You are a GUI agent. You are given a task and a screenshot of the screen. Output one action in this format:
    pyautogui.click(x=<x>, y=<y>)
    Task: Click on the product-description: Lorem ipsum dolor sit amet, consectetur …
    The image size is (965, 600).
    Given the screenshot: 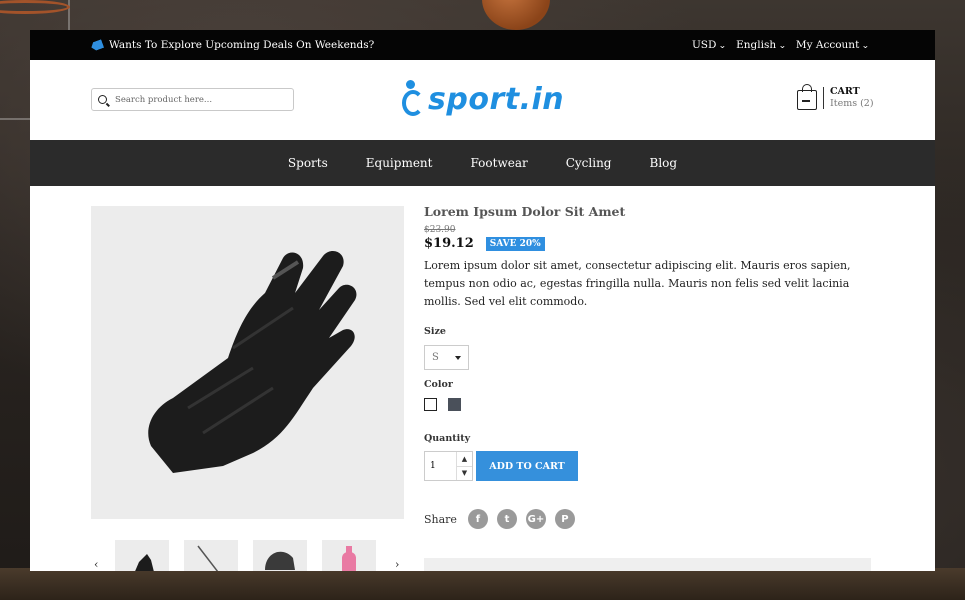 What is the action you would take?
    pyautogui.click(x=637, y=283)
    